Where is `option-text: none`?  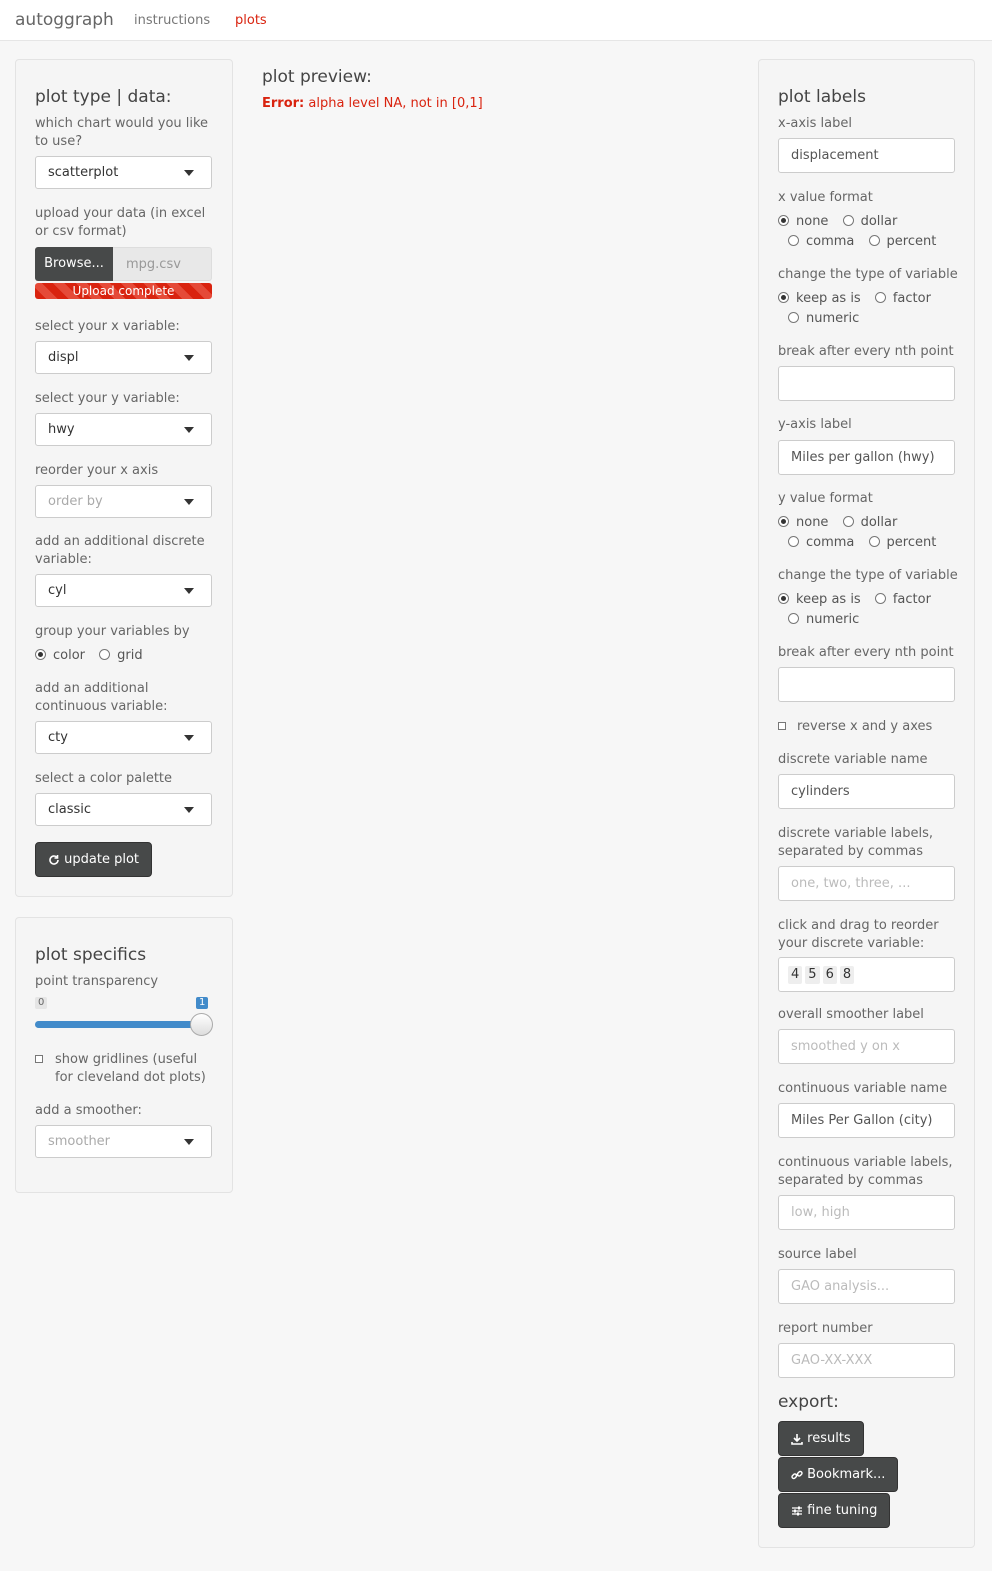 option-text: none is located at coordinates (812, 522).